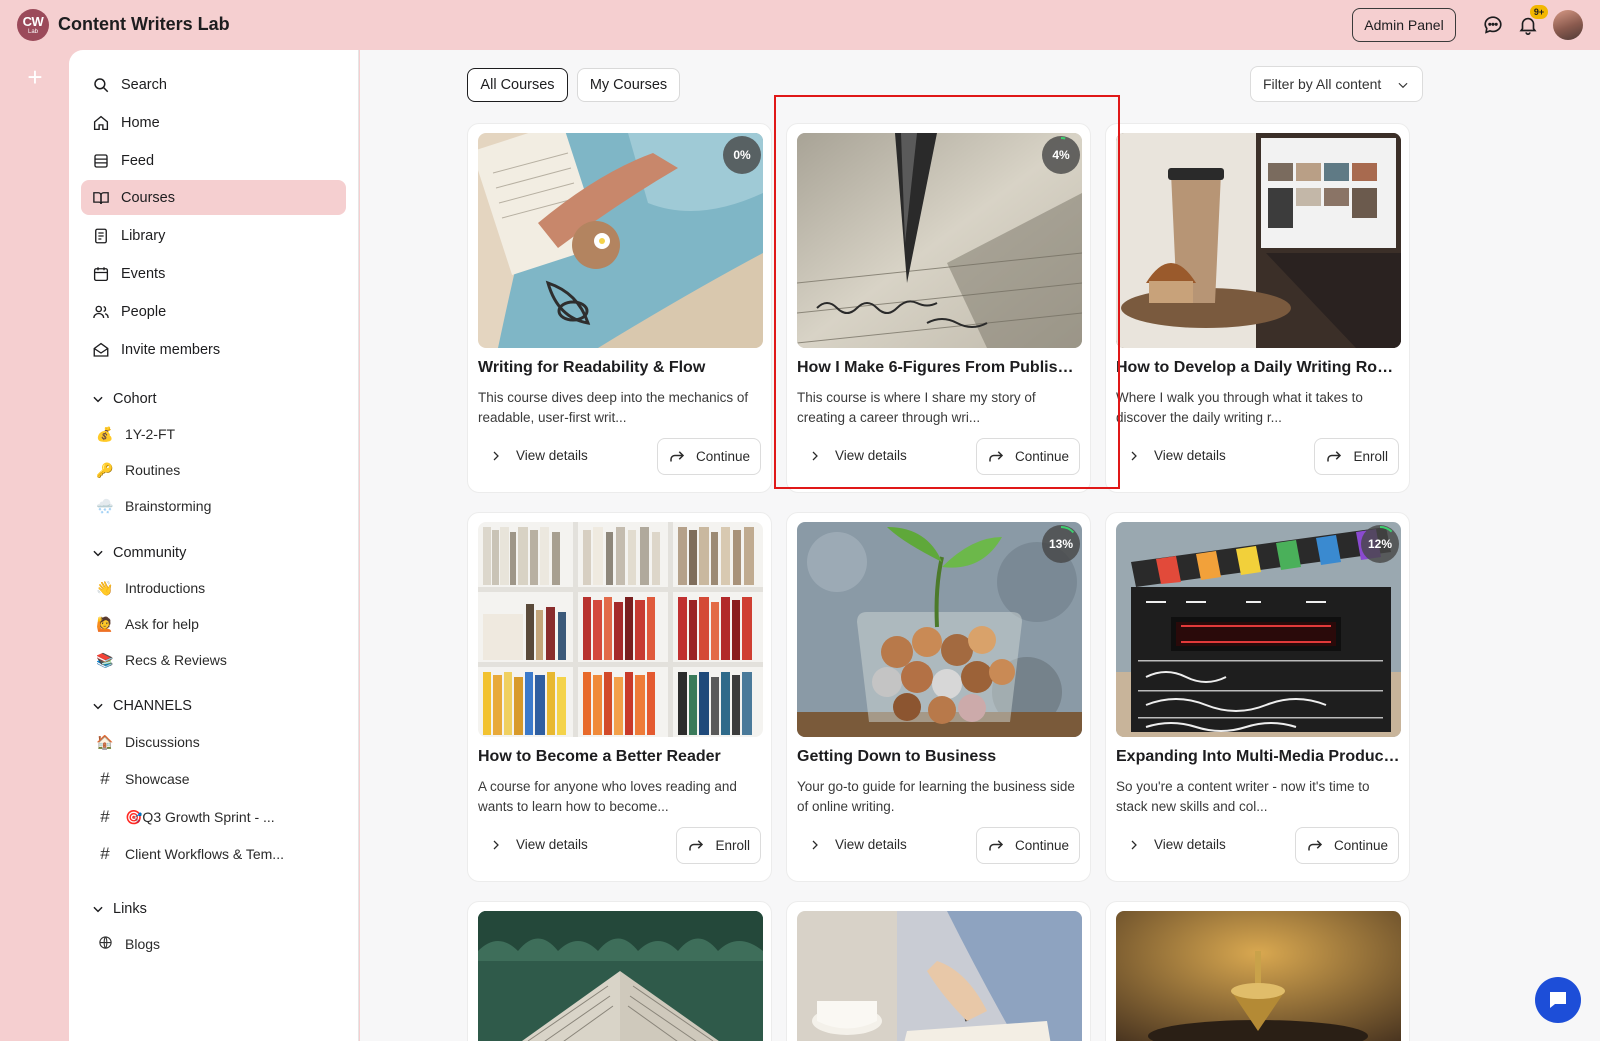 This screenshot has width=1600, height=1041. I want to click on house-icon: 🏠, so click(105, 741).